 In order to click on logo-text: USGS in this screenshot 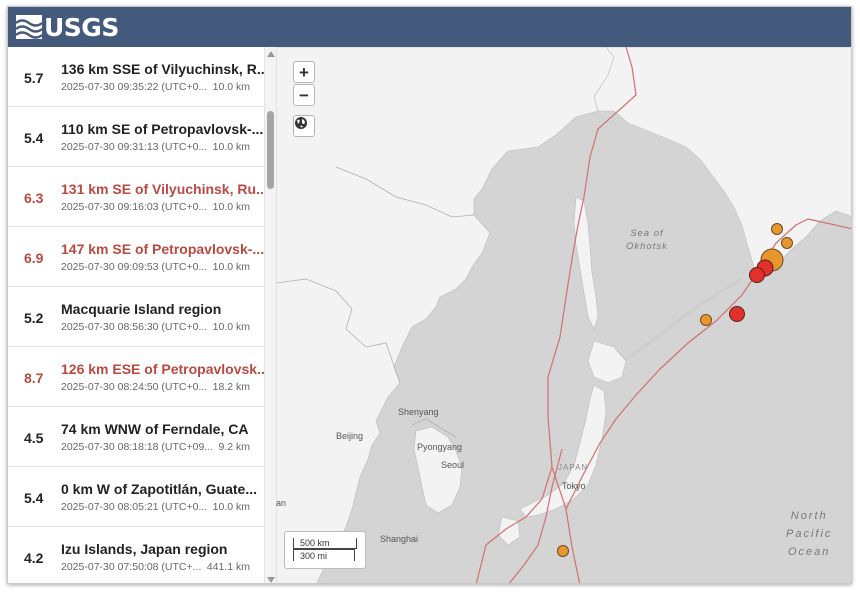, I will do `click(81, 27)`.